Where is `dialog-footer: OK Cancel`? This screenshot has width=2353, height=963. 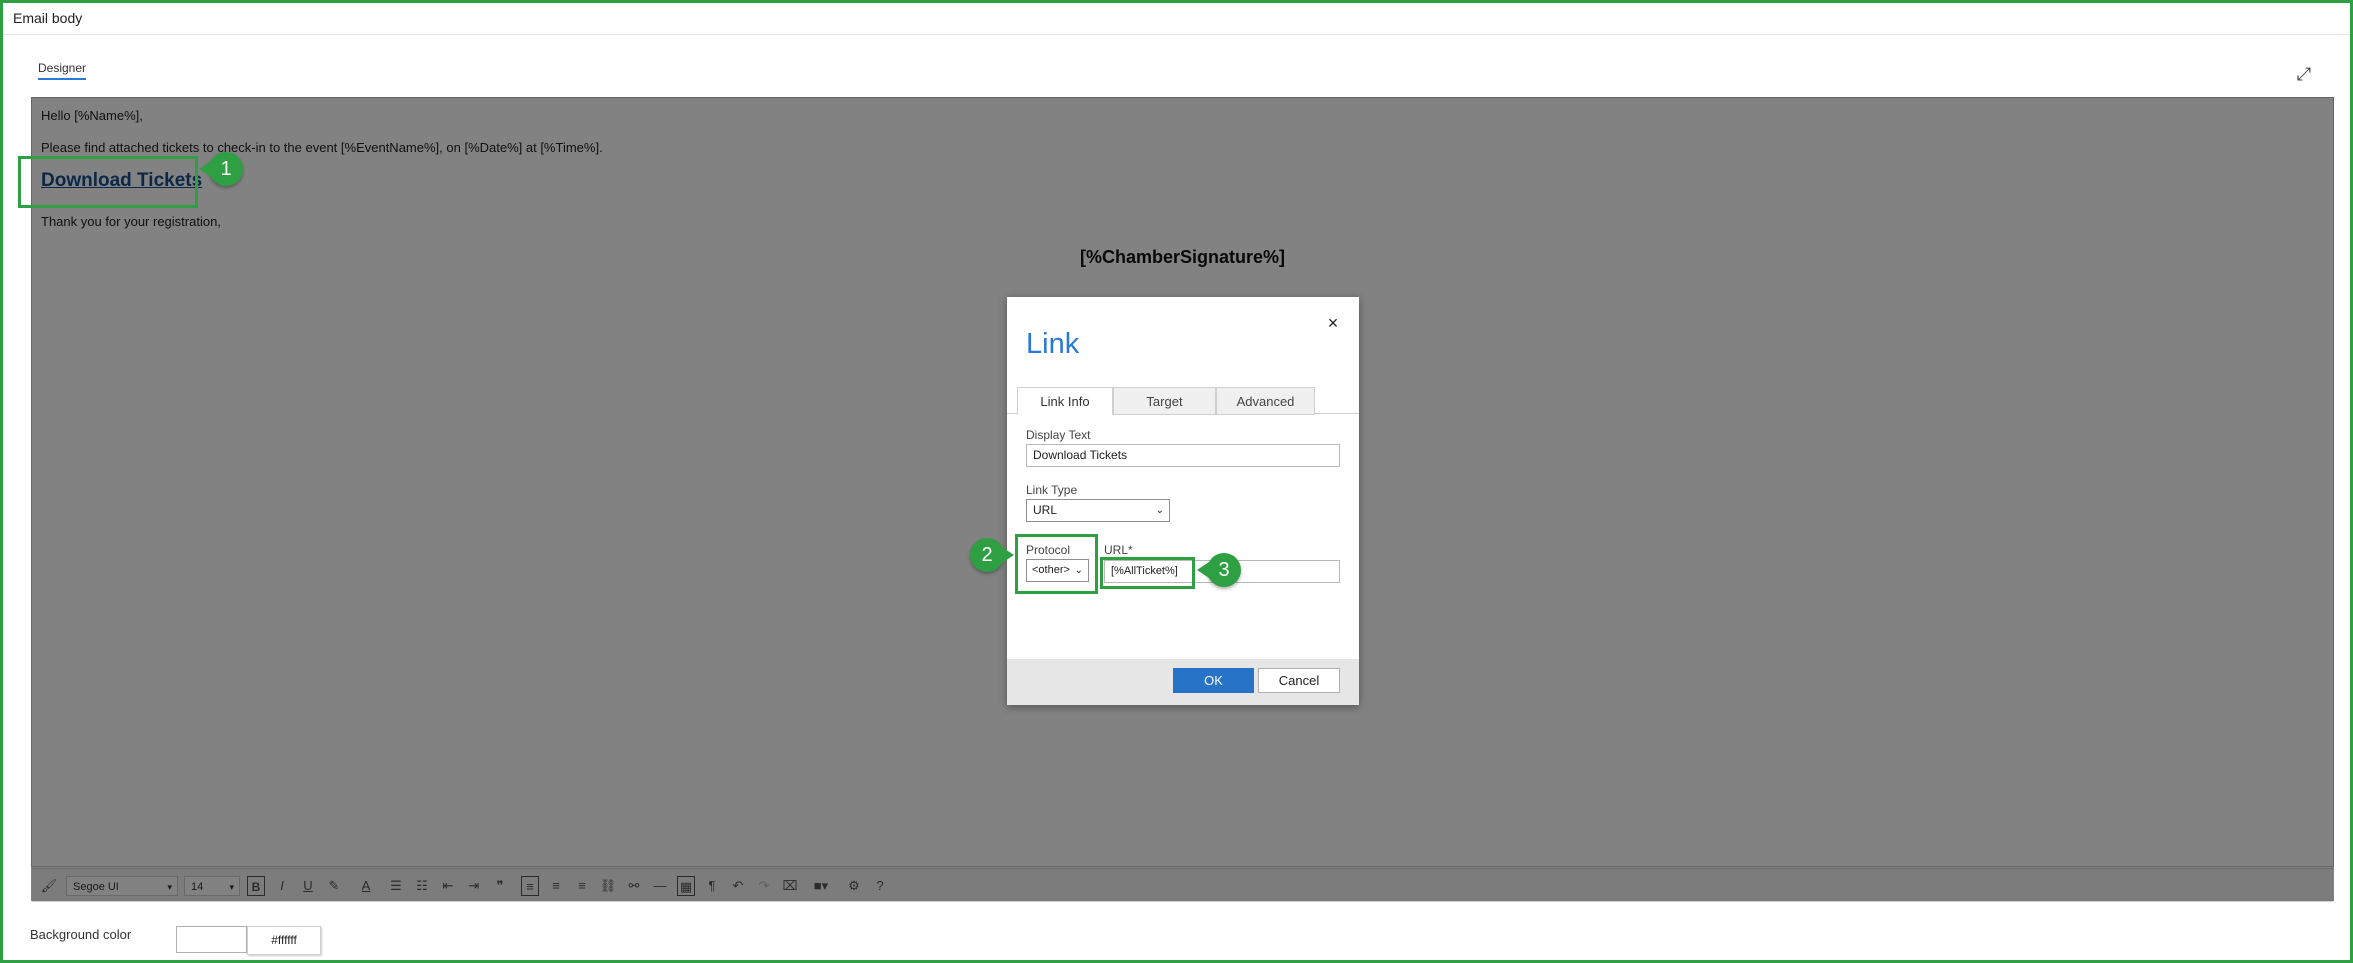
dialog-footer: OK Cancel is located at coordinates (1183, 682).